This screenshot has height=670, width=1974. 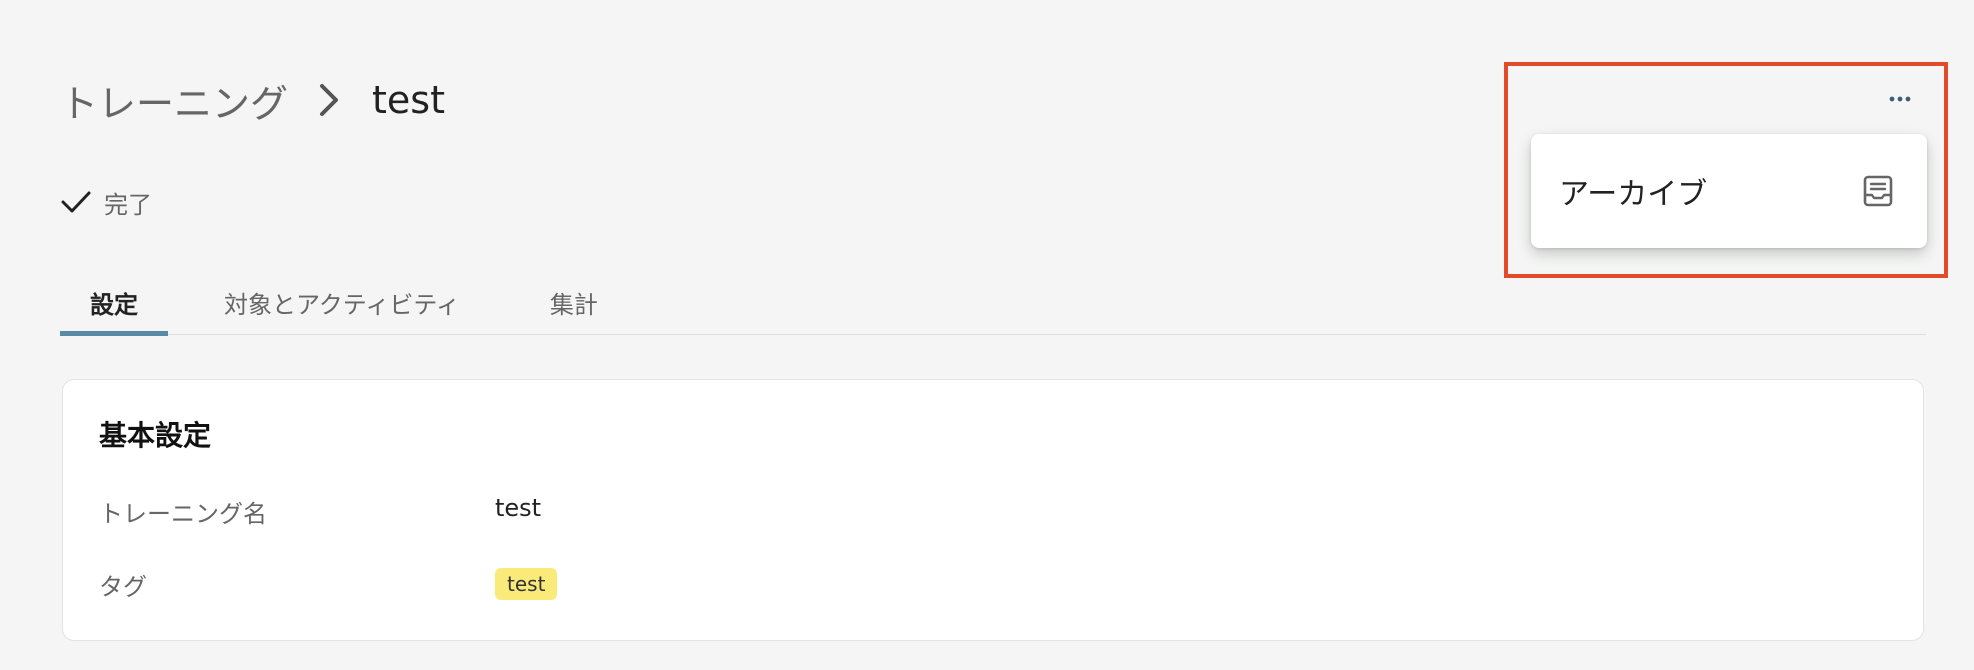 What do you see at coordinates (128, 204) in the screenshot?
I see `status-text: 完了` at bounding box center [128, 204].